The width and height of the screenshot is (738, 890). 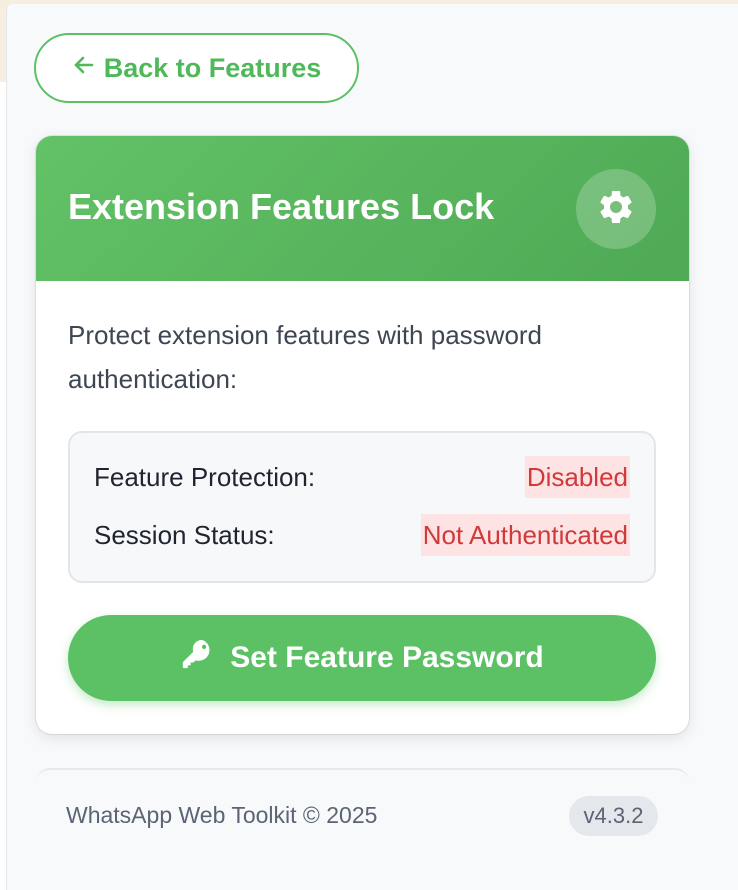 I want to click on status-value-not-authenticated: Not Authenticated, so click(x=525, y=535).